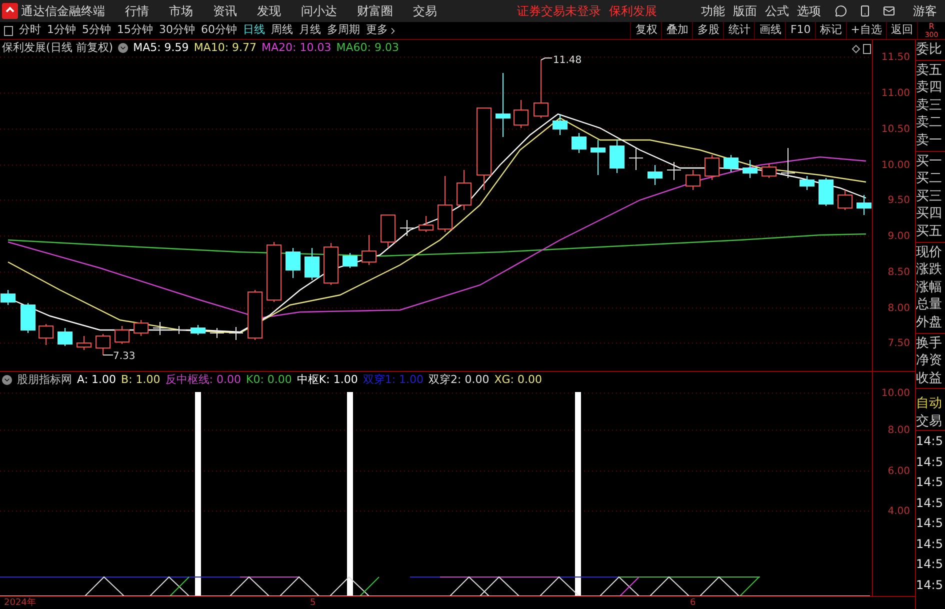 The width and height of the screenshot is (945, 609). I want to click on quote-label: 涨跌, so click(929, 270).